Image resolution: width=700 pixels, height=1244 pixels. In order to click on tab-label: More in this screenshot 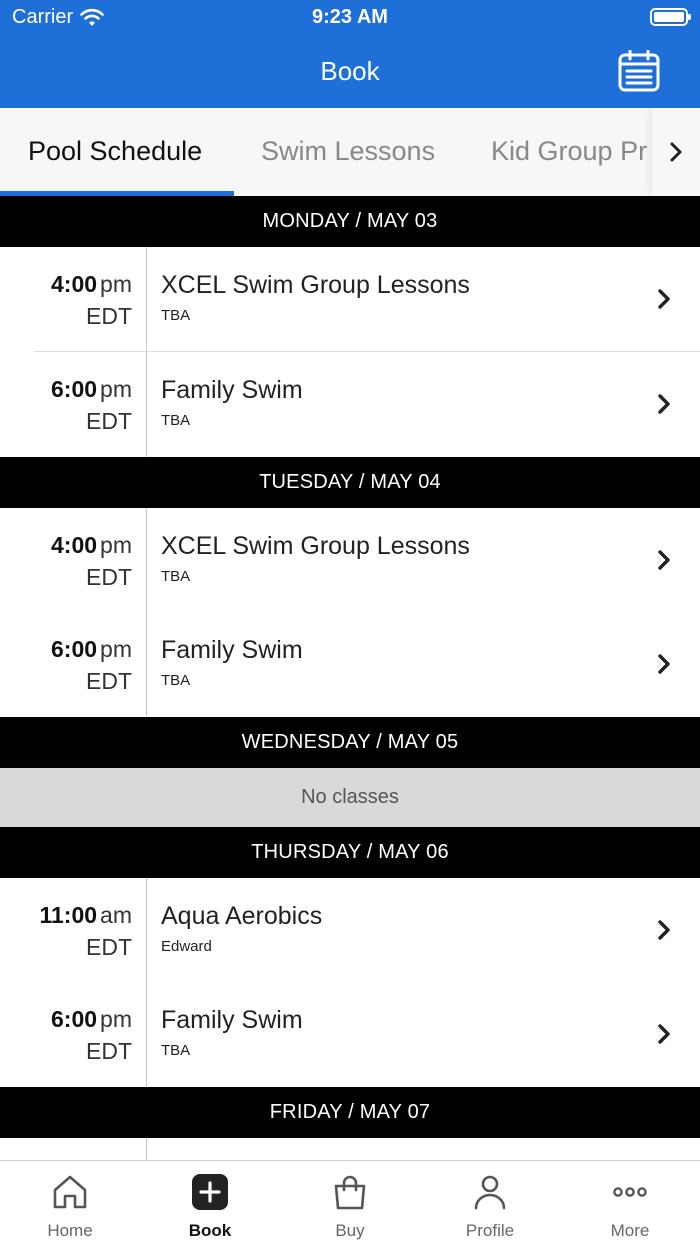, I will do `click(630, 1230)`.